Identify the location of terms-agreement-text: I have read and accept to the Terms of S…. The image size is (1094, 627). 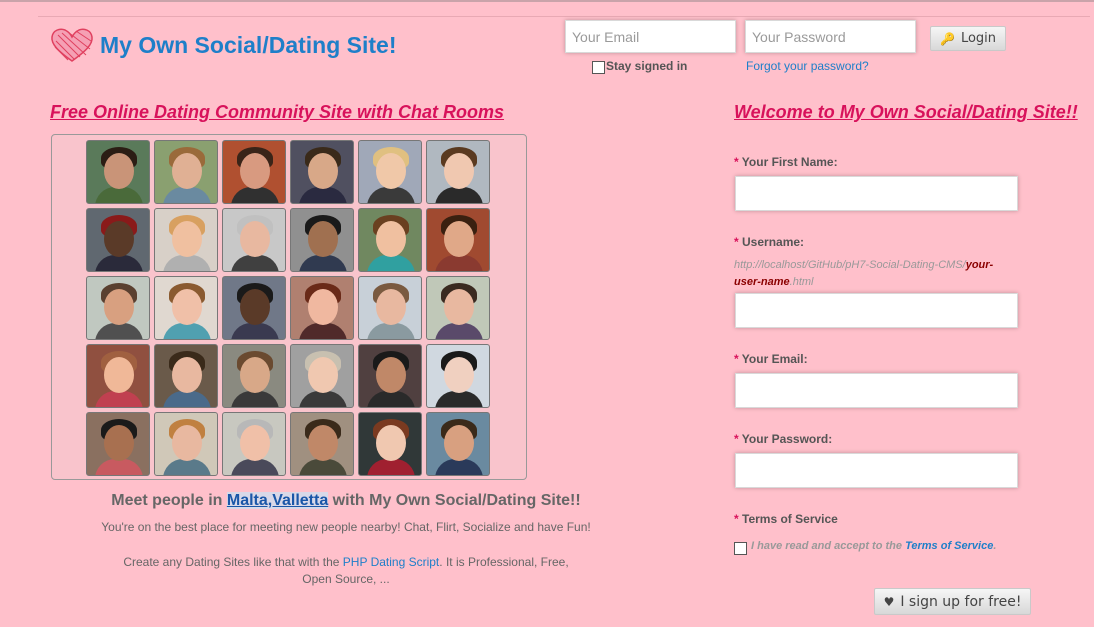
(873, 546).